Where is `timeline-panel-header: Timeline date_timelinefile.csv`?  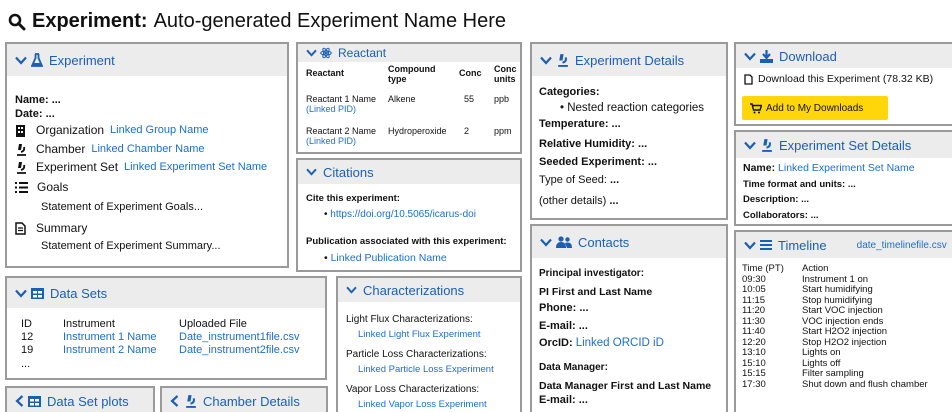 timeline-panel-header: Timeline date_timelinefile.csv is located at coordinates (844, 245).